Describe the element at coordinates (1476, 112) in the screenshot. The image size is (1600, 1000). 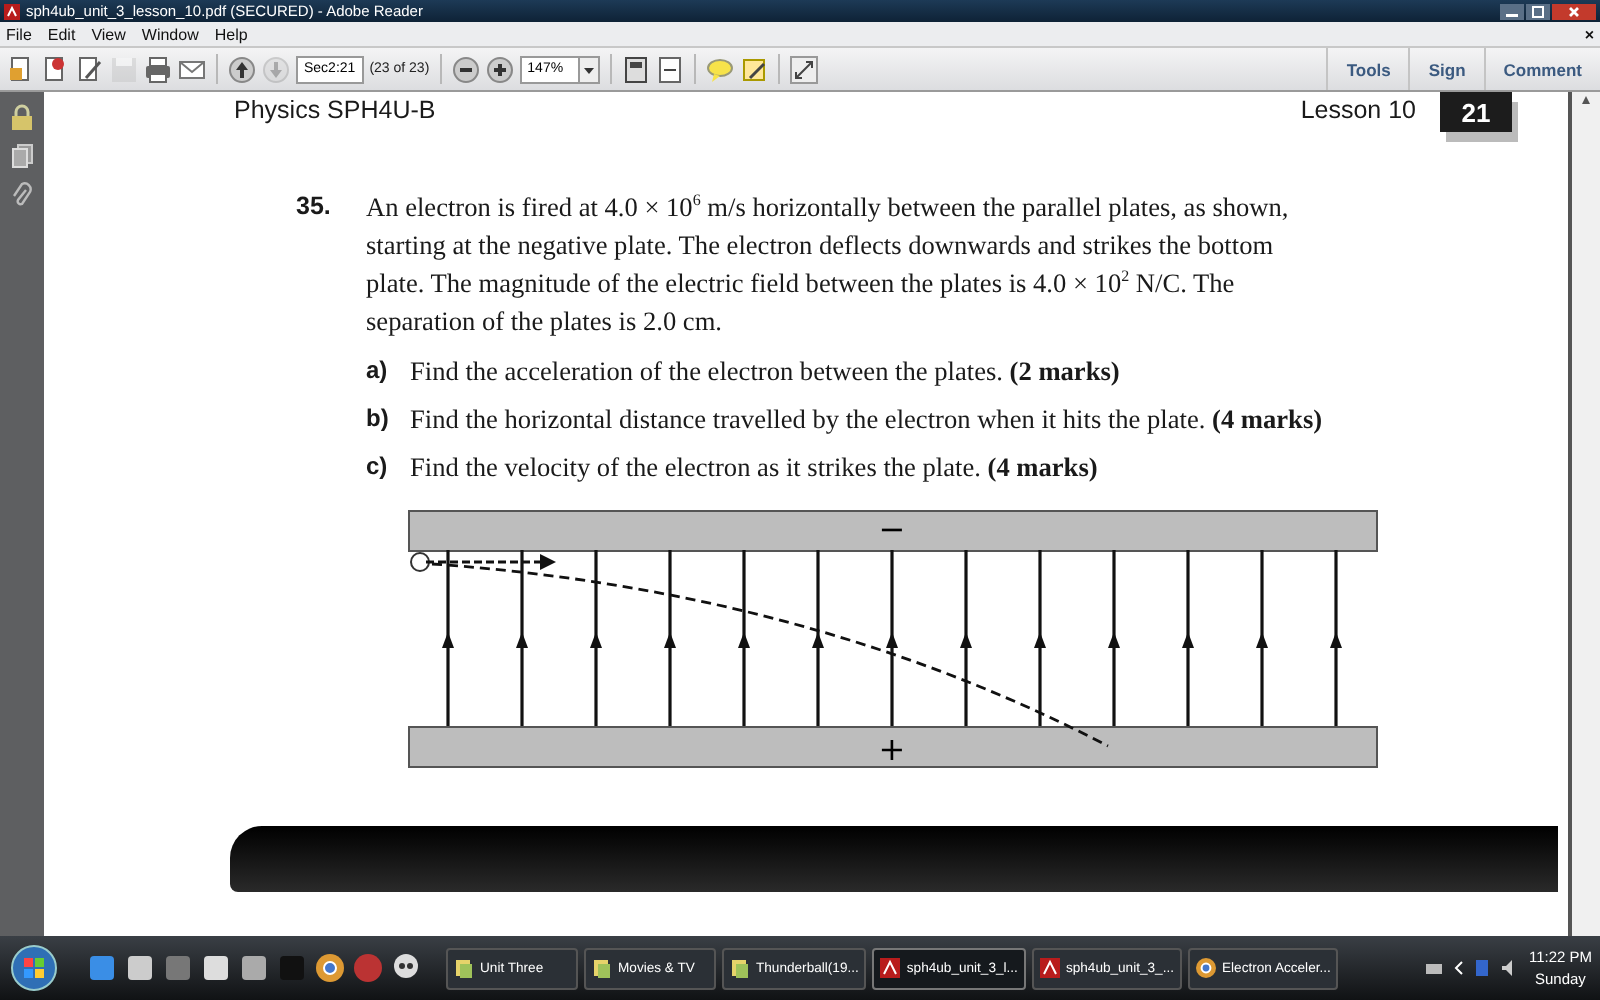
I see `page-number-badge: 21` at that location.